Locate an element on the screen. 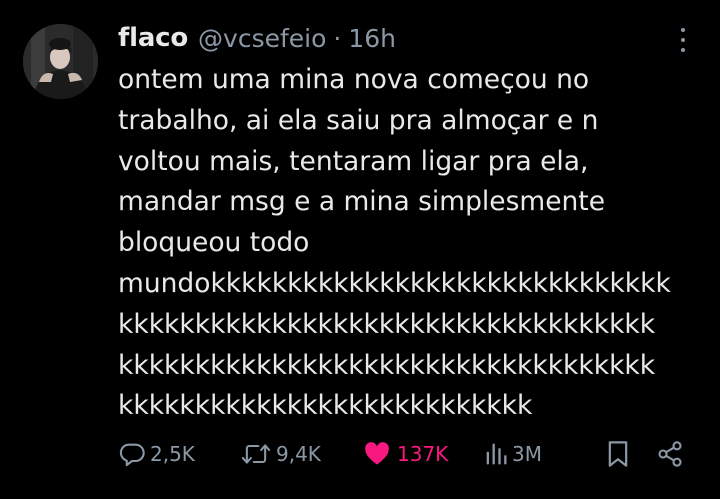 The image size is (720, 499). share-button is located at coordinates (670, 454).